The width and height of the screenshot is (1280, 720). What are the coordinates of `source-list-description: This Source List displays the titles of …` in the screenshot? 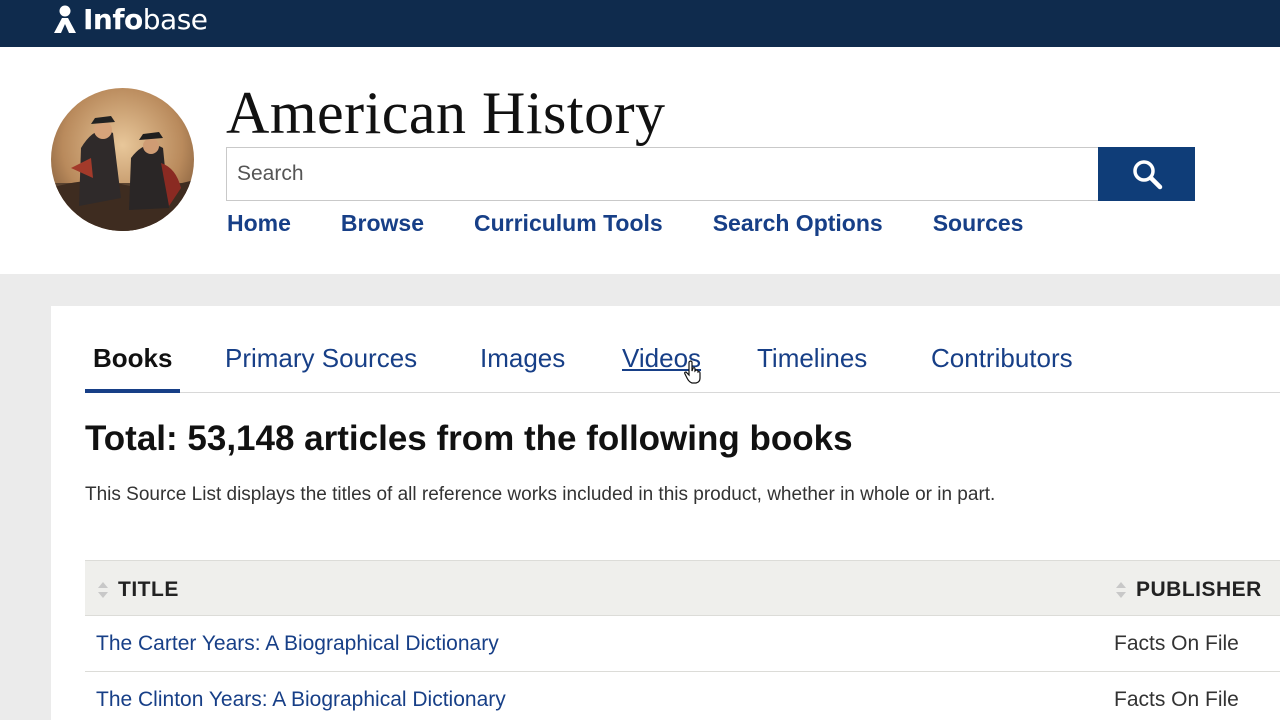 It's located at (540, 494).